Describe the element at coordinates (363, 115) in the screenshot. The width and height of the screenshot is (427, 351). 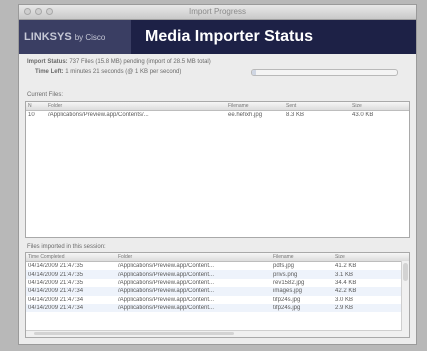
I see `cell-size: 43.0 KB` at that location.